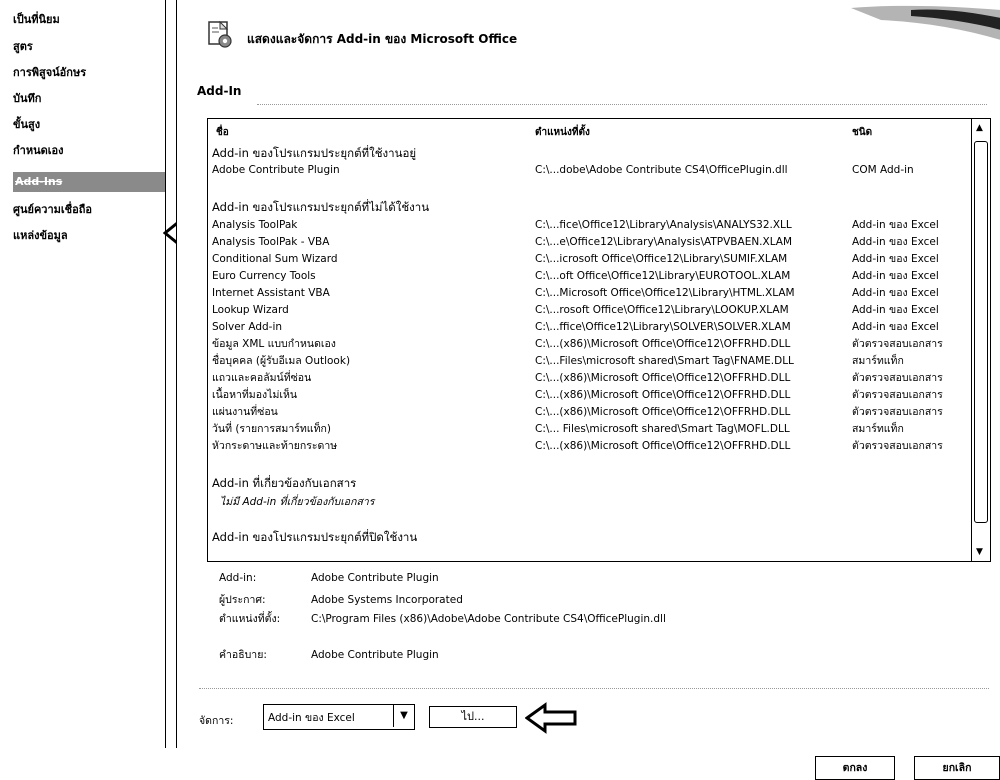  What do you see at coordinates (242, 600) in the screenshot?
I see `detail-publisher-label: ผู้ประกาศ:` at bounding box center [242, 600].